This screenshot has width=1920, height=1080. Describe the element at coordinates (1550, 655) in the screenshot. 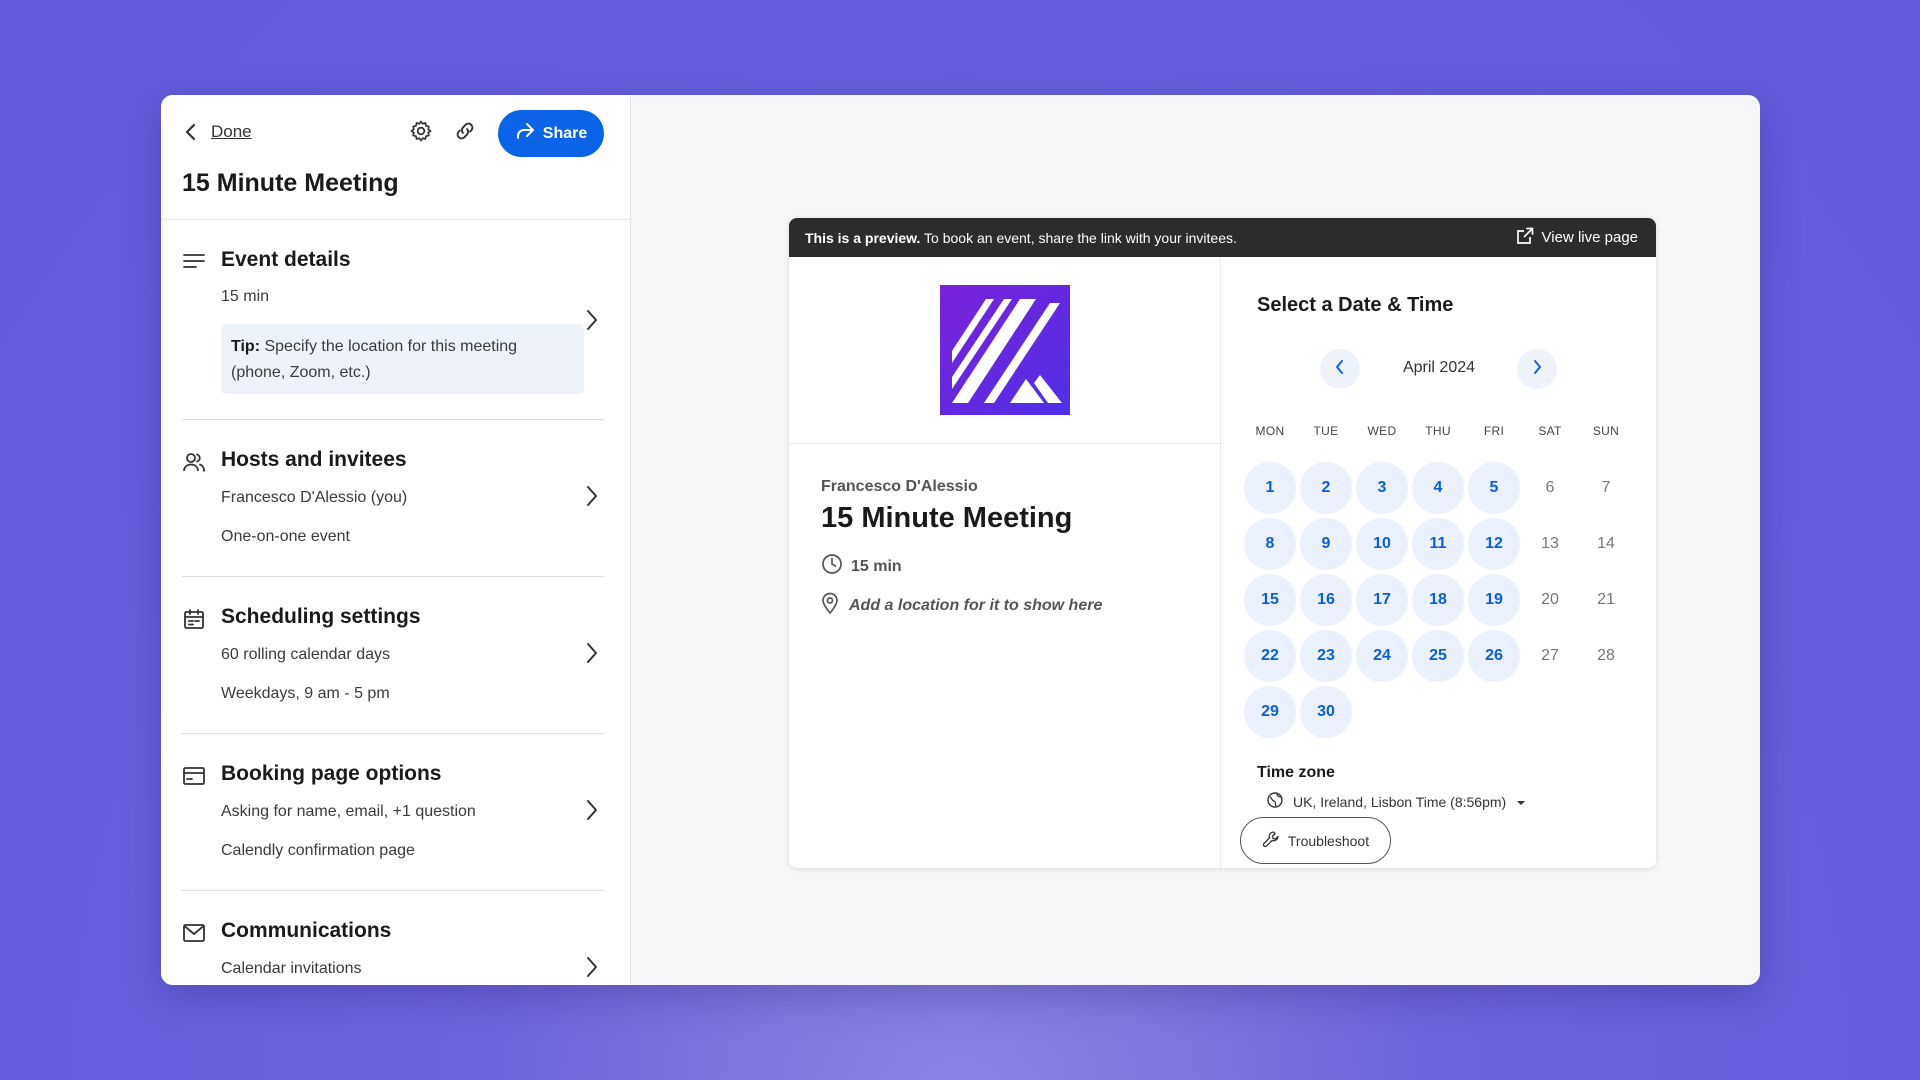

I see `unavailable-date: 27` at that location.